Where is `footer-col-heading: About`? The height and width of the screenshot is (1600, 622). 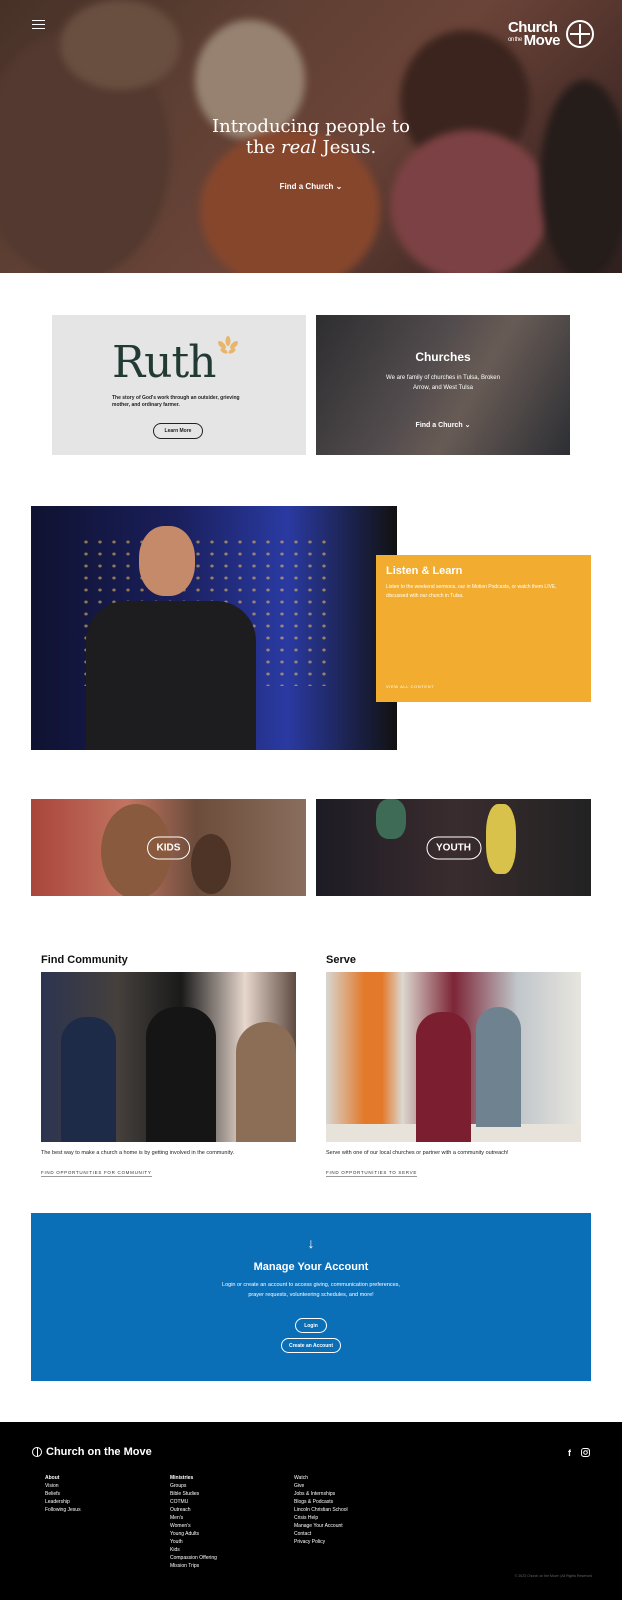 footer-col-heading: About is located at coordinates (52, 1478).